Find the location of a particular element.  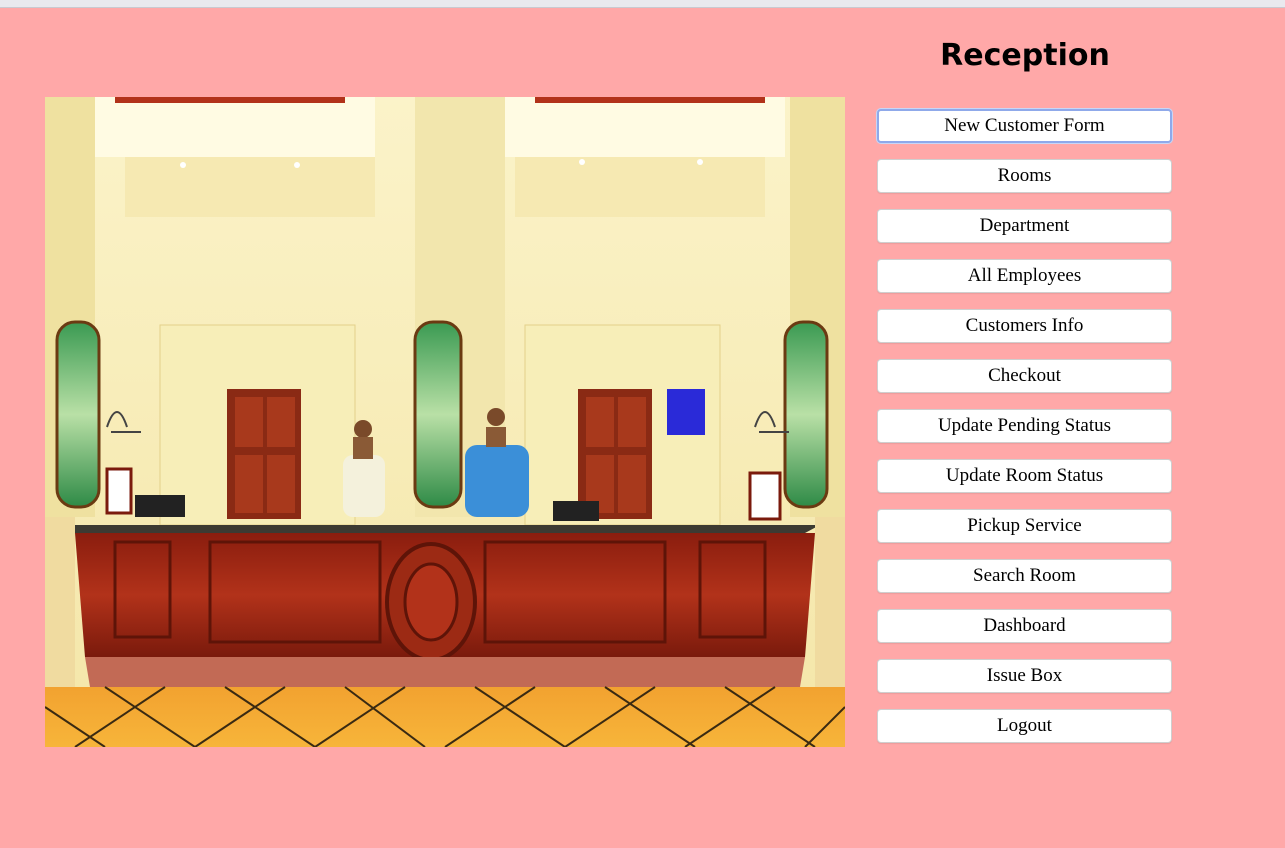

rooms-button: Rooms is located at coordinates (1024, 176).